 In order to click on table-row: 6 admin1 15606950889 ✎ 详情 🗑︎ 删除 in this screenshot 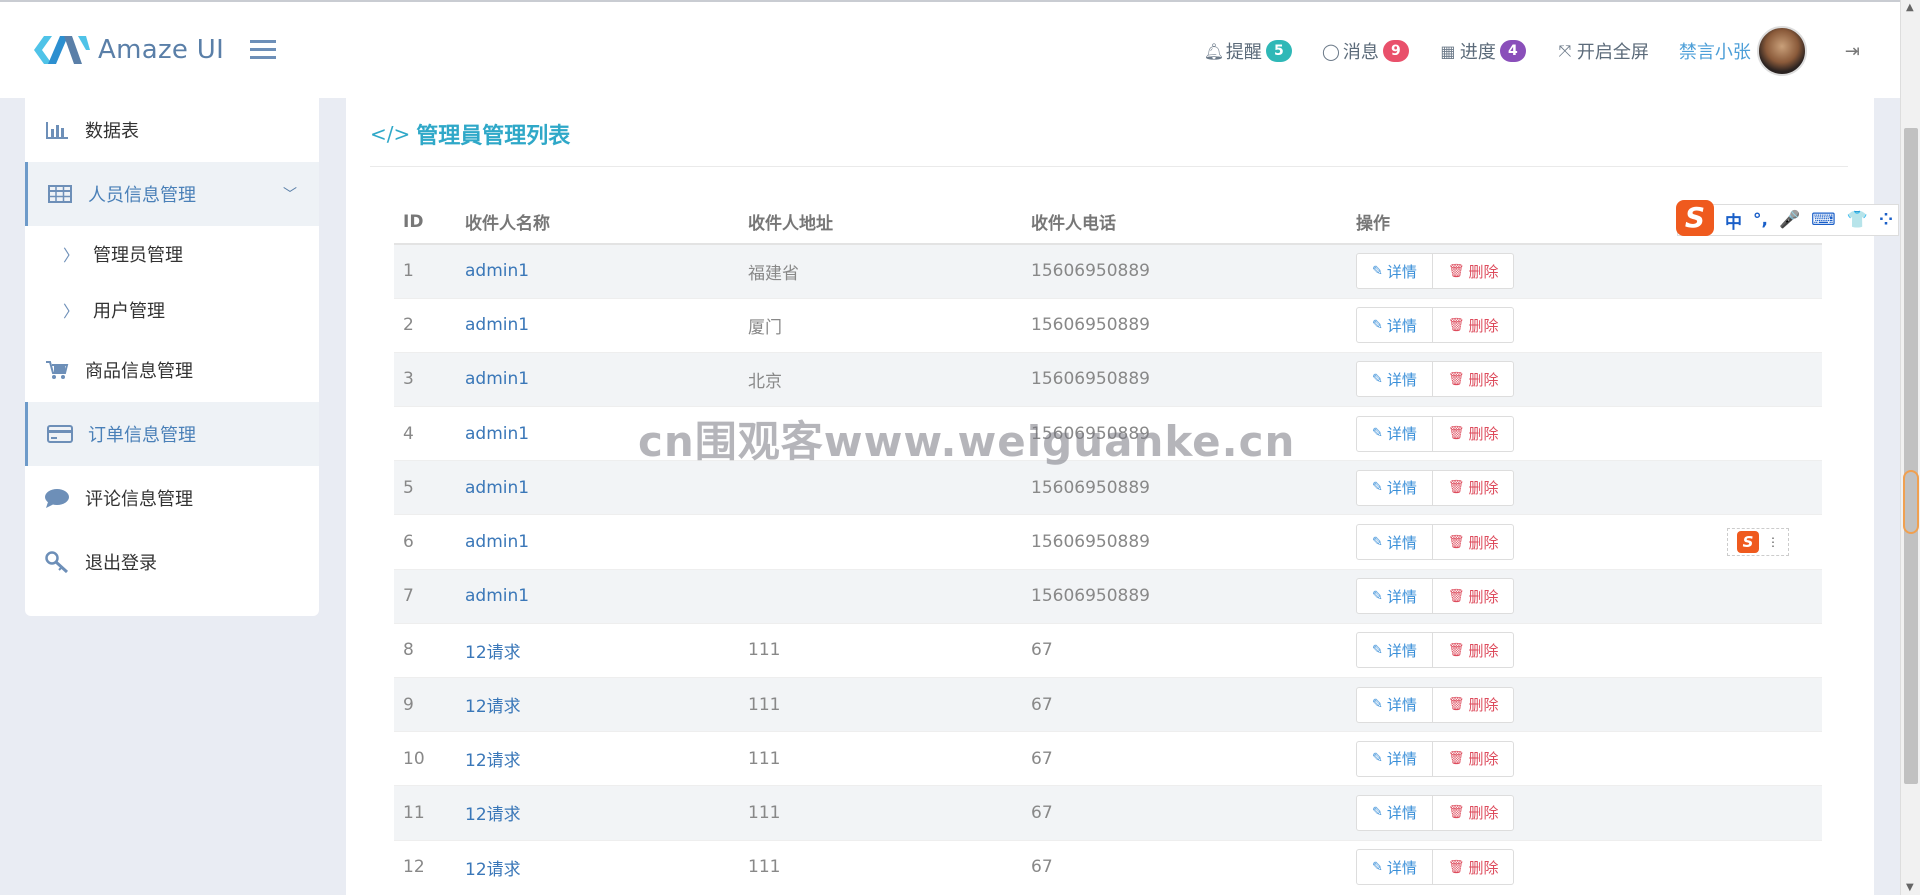, I will do `click(1108, 542)`.